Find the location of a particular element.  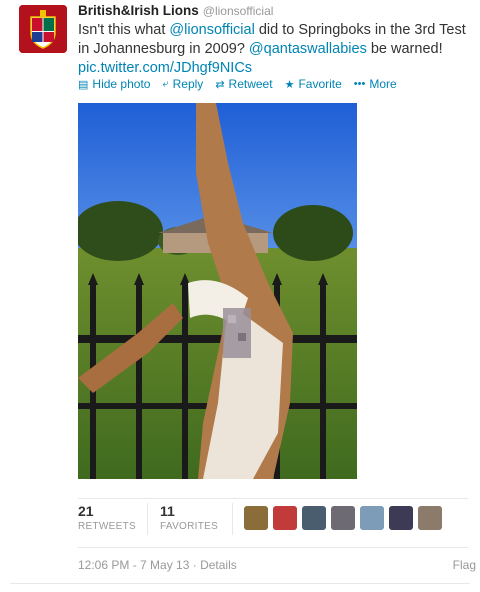

favoriter-avatars is located at coordinates (343, 518).